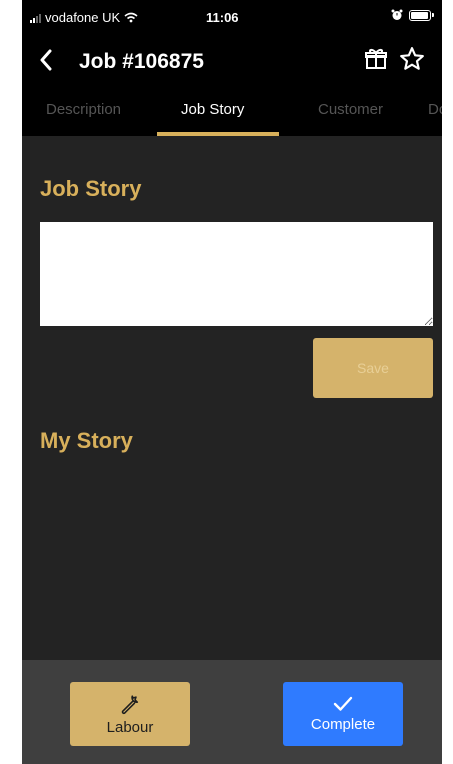 This screenshot has height=764, width=453. Describe the element at coordinates (343, 724) in the screenshot. I see `complete-label: Complete` at that location.